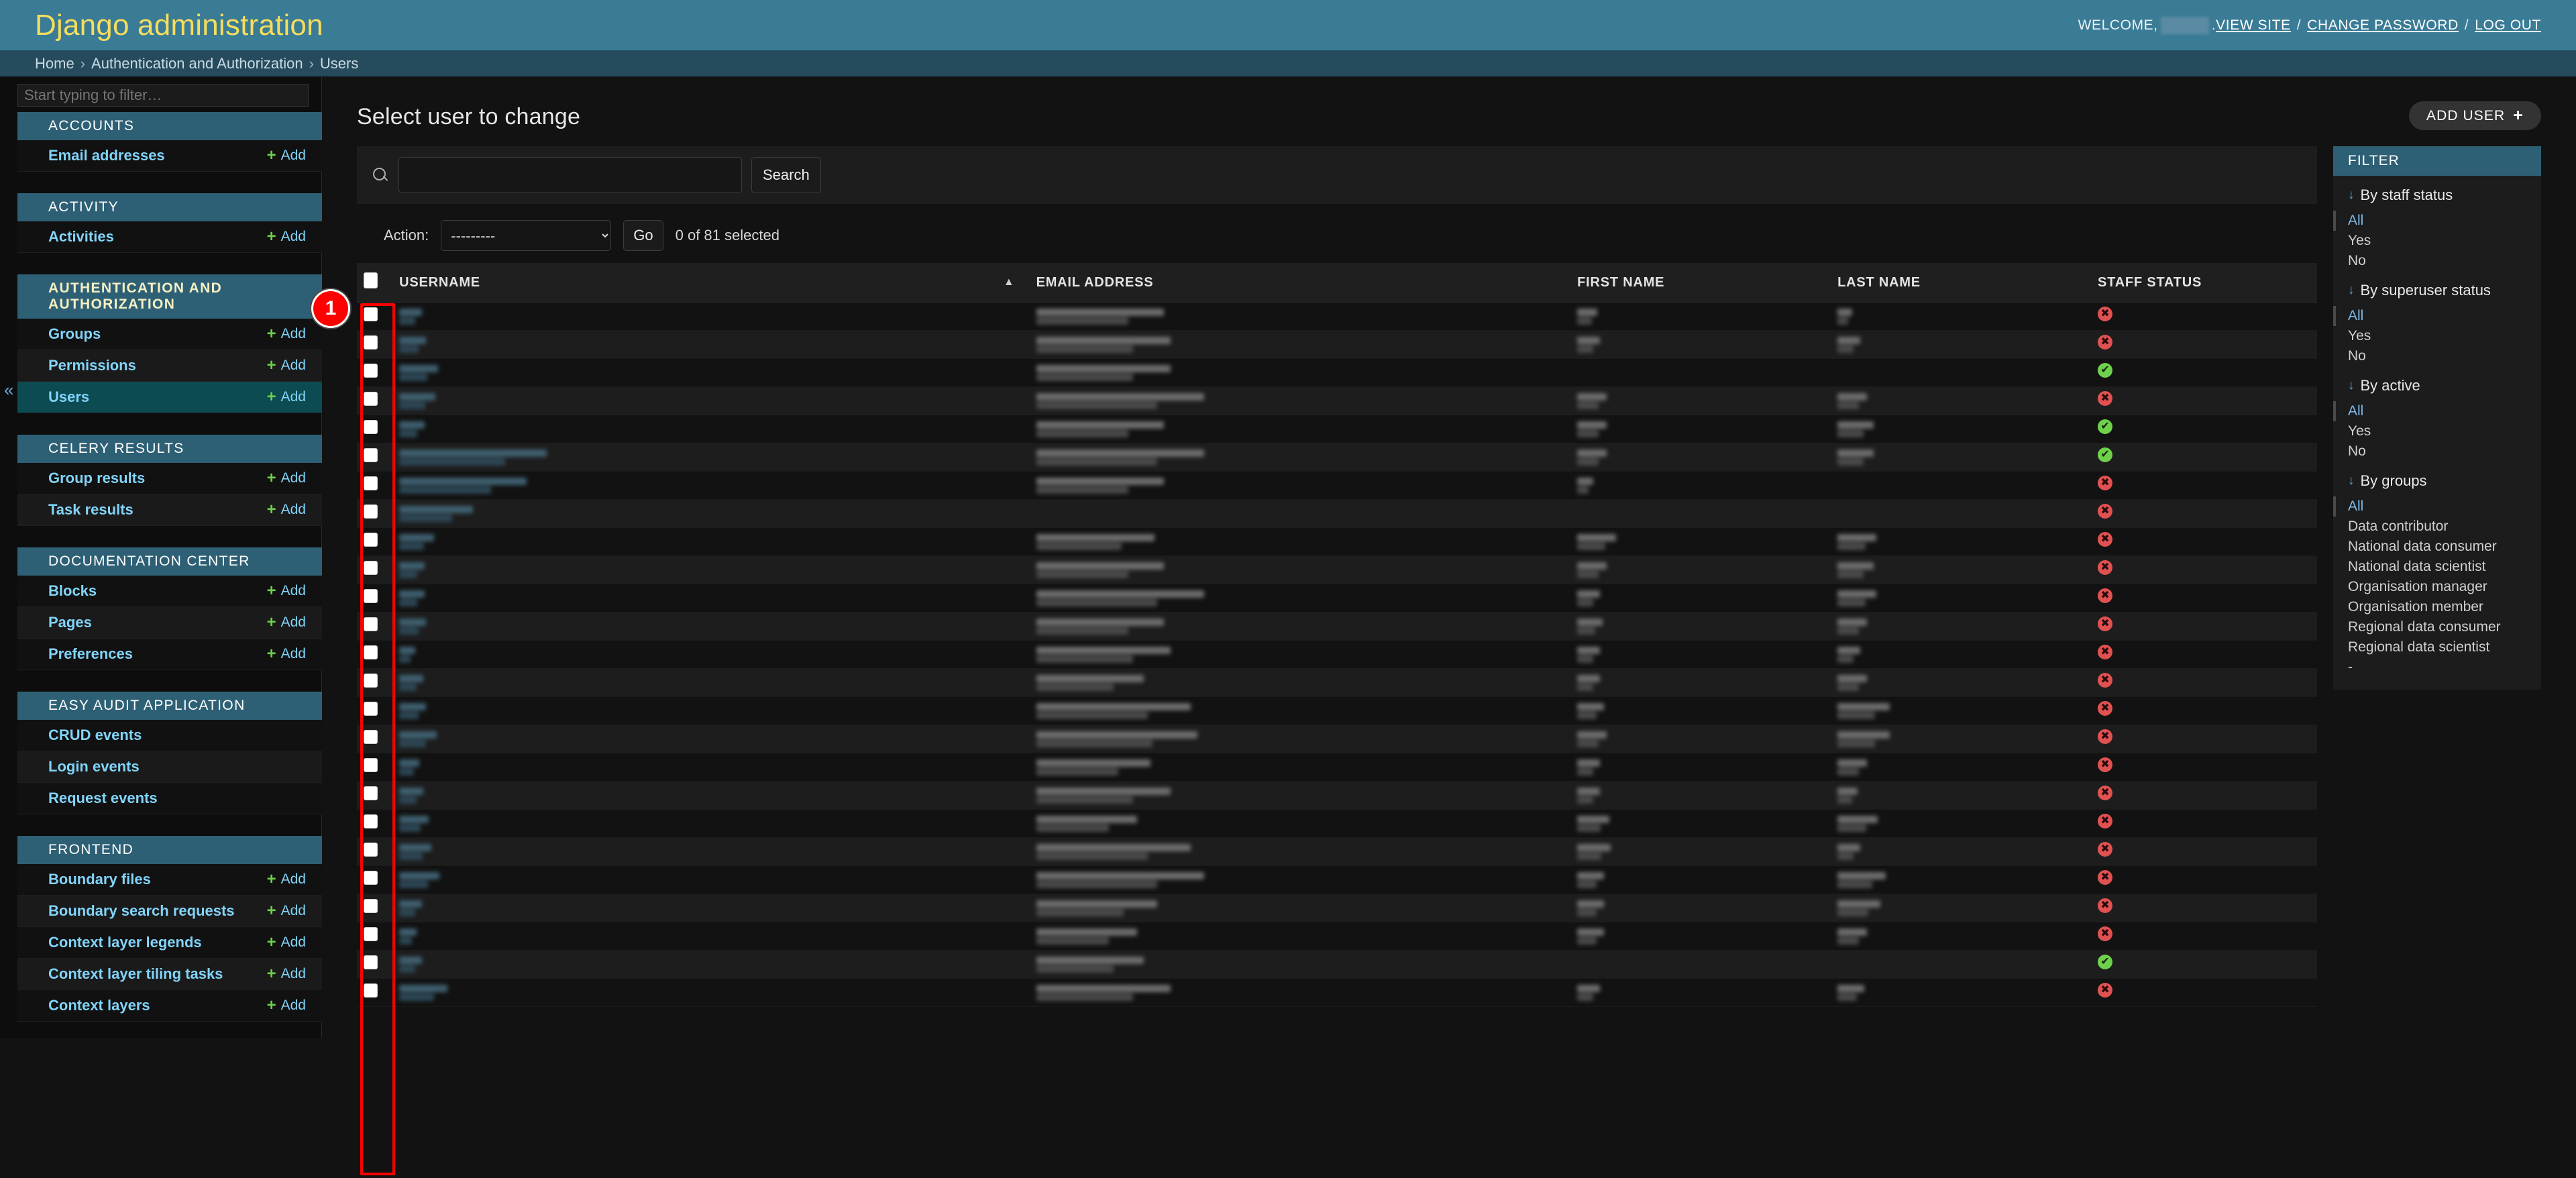 The image size is (2576, 1178). Describe the element at coordinates (2437, 289) in the screenshot. I see `filter-group-title: ↓ By superuser status` at that location.